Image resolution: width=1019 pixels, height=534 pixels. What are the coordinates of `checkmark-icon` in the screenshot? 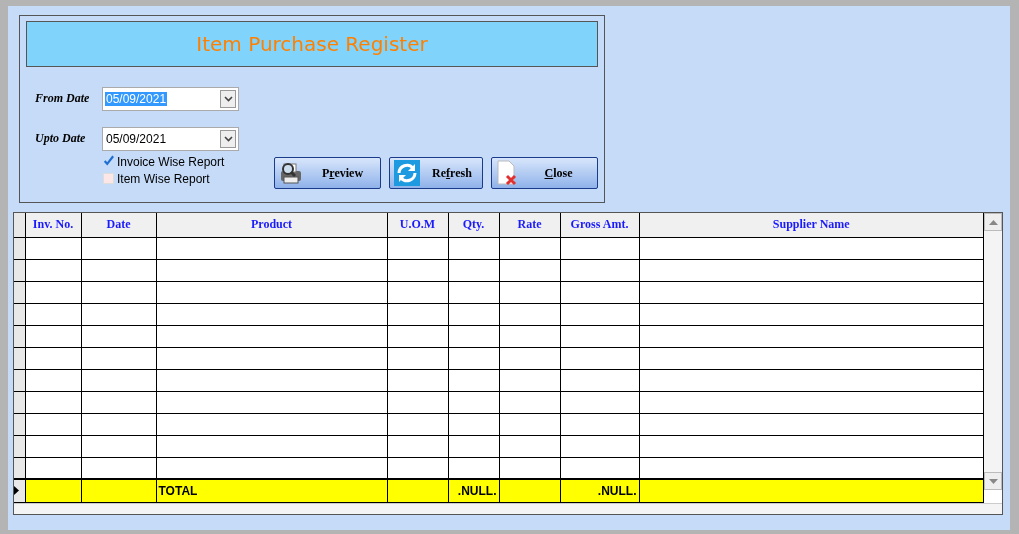 It's located at (108, 160).